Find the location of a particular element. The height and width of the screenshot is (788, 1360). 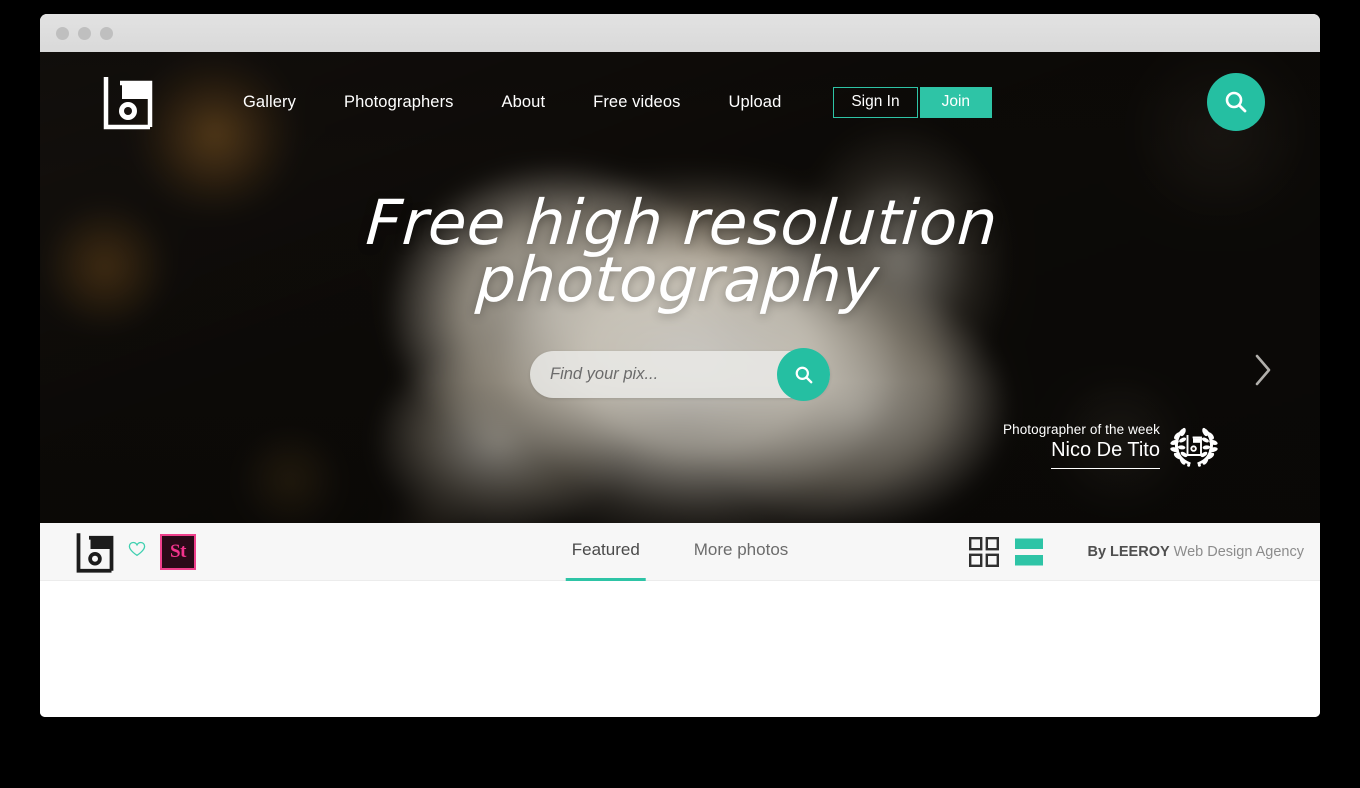

auth-buttons: Sign In Join is located at coordinates (913, 102).